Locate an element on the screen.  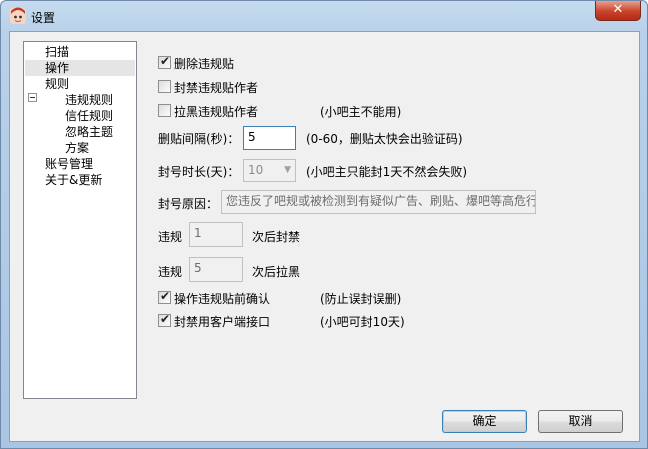
chevron-down-icon: ▼ is located at coordinates (287, 170).